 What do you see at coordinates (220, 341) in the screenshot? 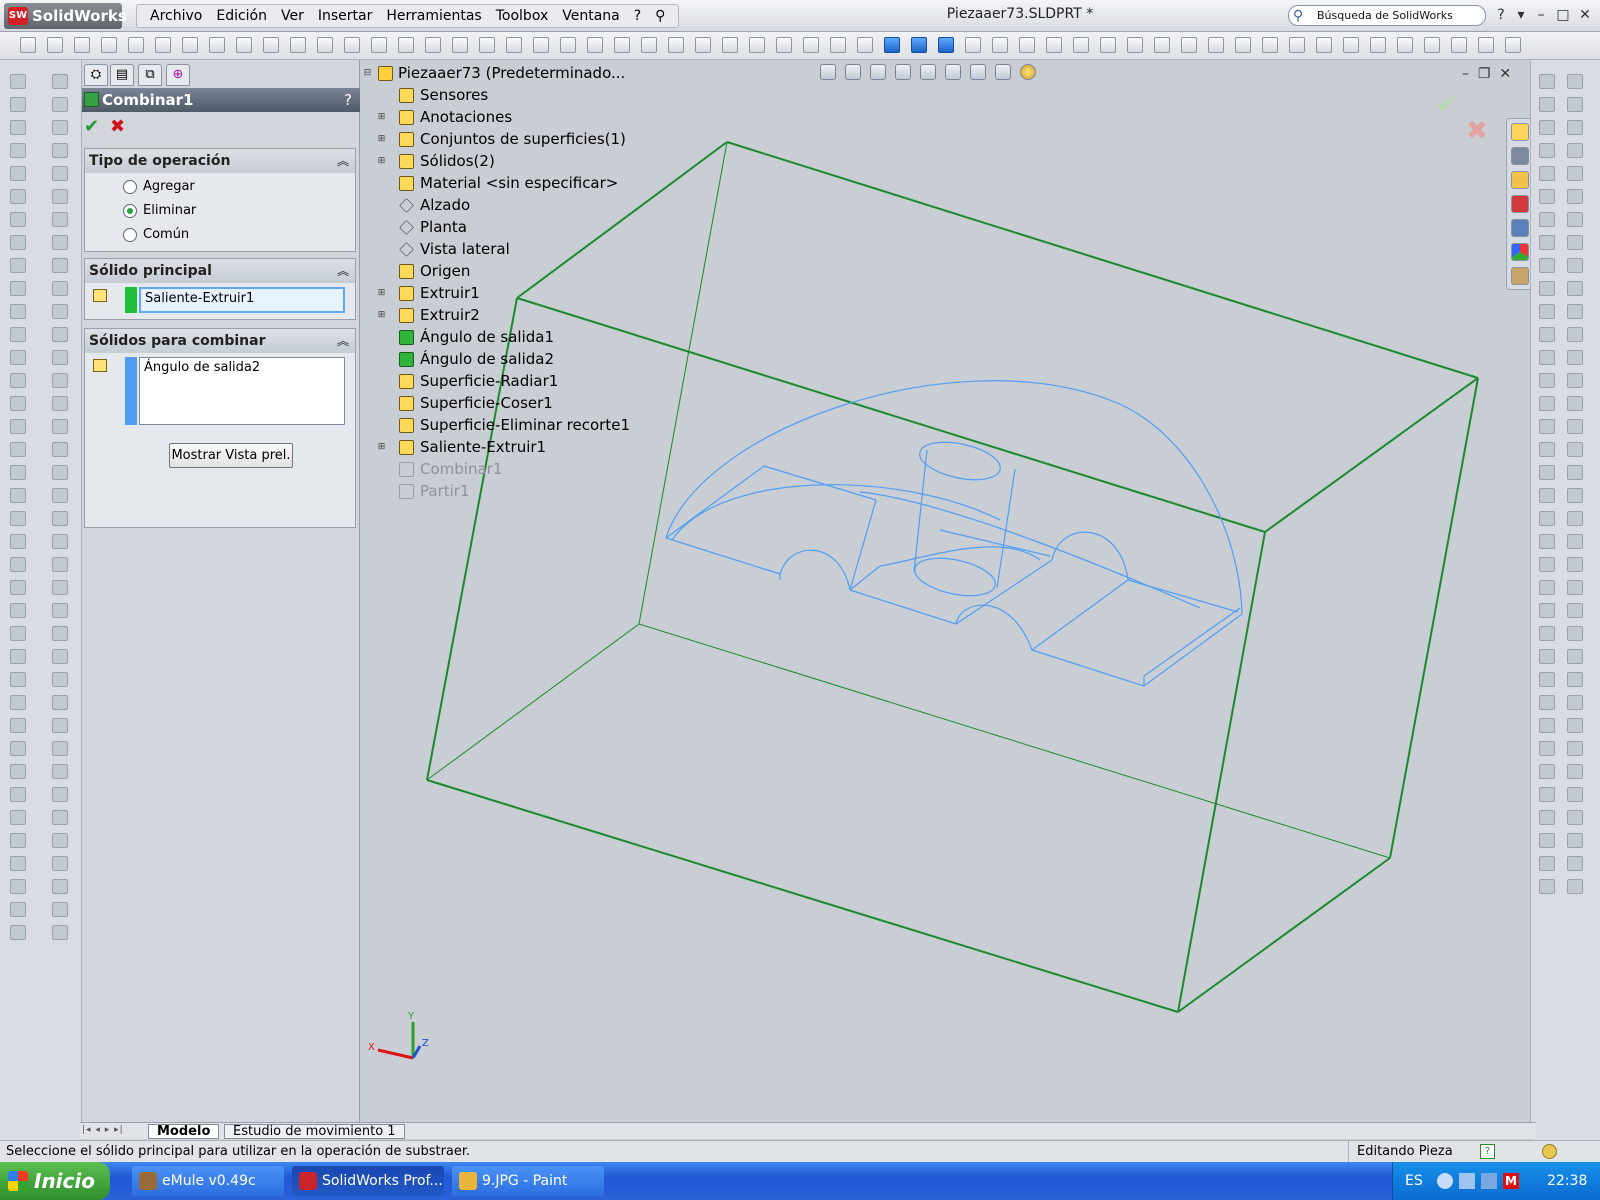
I see `bodies-to-combine-header: Sólidos para combinar ︽` at bounding box center [220, 341].